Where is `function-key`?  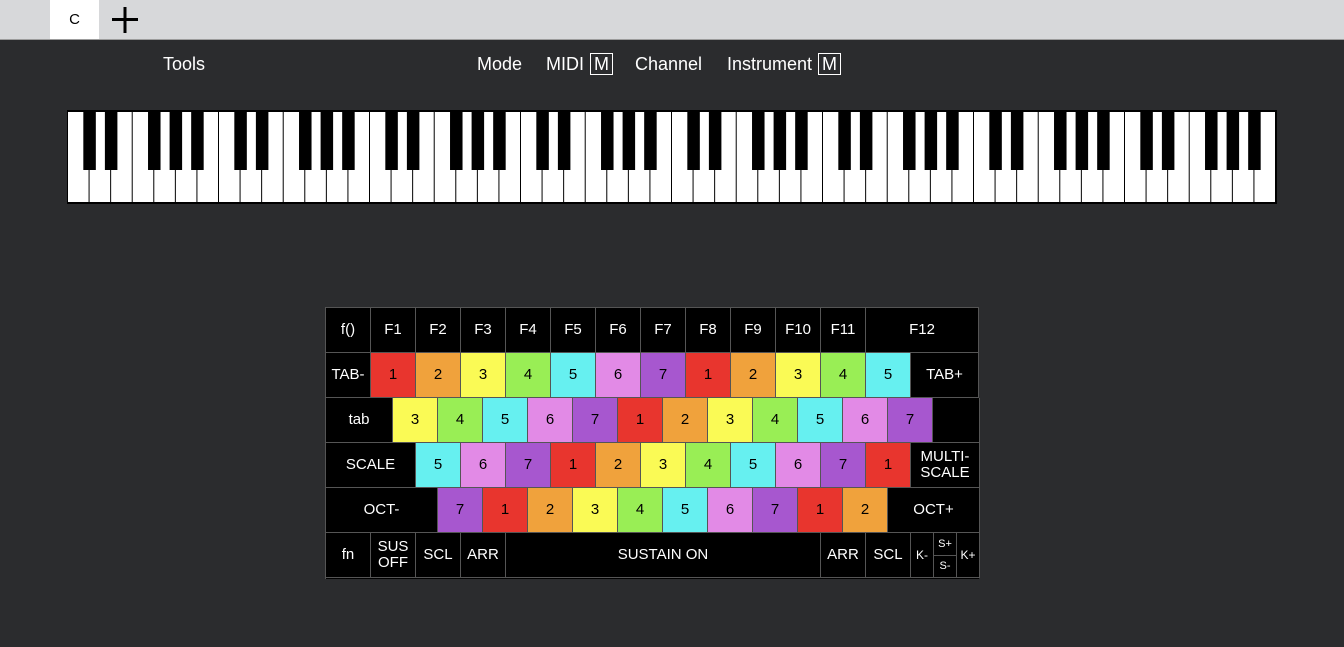 function-key is located at coordinates (956, 420).